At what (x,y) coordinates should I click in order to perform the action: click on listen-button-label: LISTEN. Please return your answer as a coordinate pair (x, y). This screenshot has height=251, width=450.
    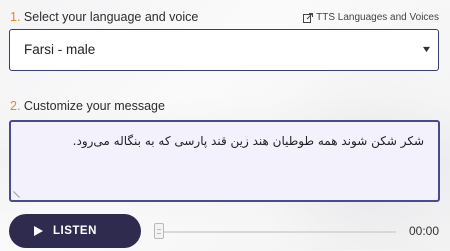
    Looking at the image, I should click on (75, 231).